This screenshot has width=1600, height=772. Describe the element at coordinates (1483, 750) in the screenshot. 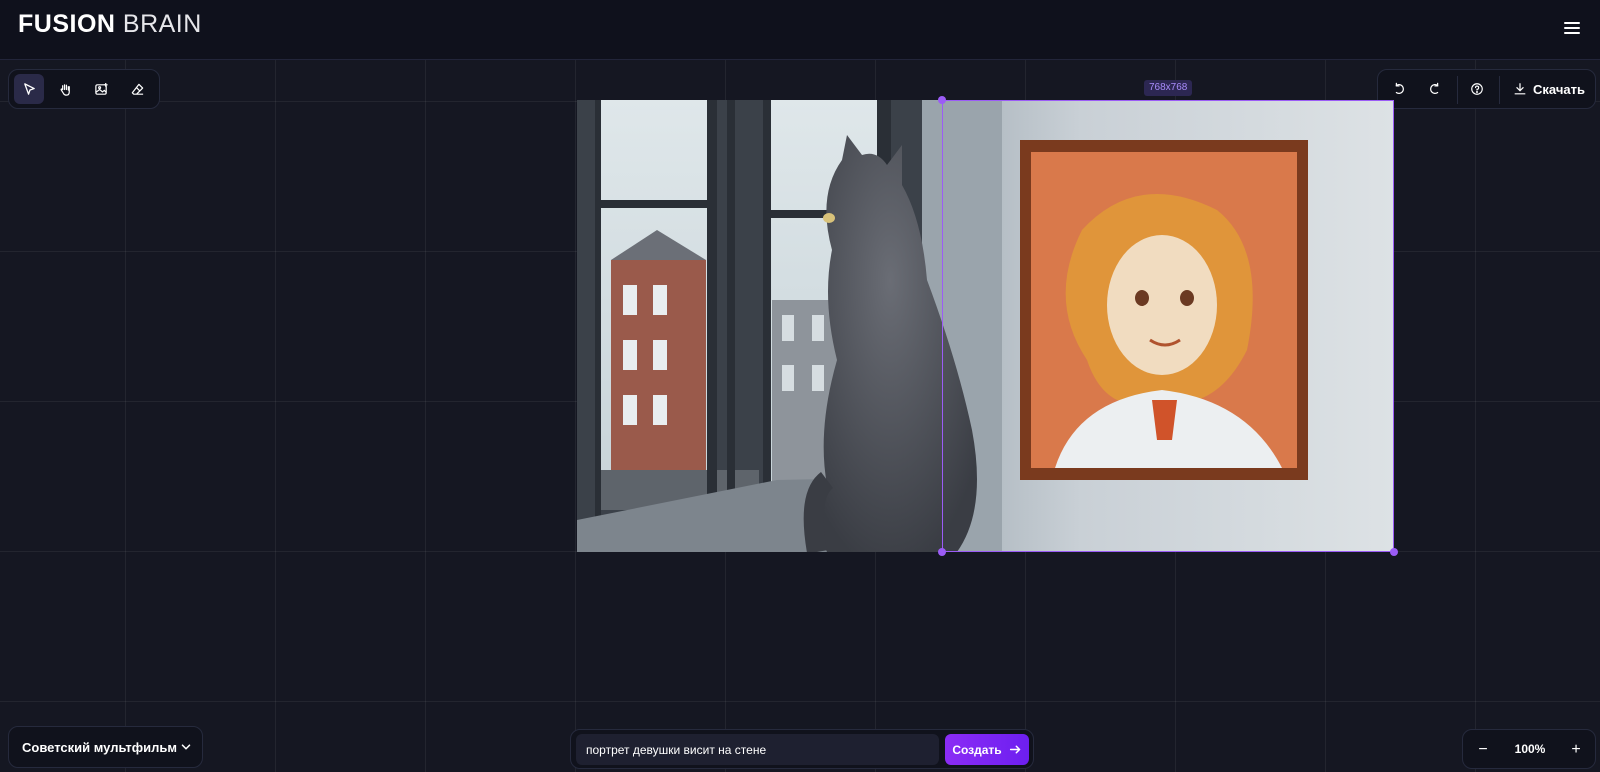

I see `zoom-out-button: −` at that location.